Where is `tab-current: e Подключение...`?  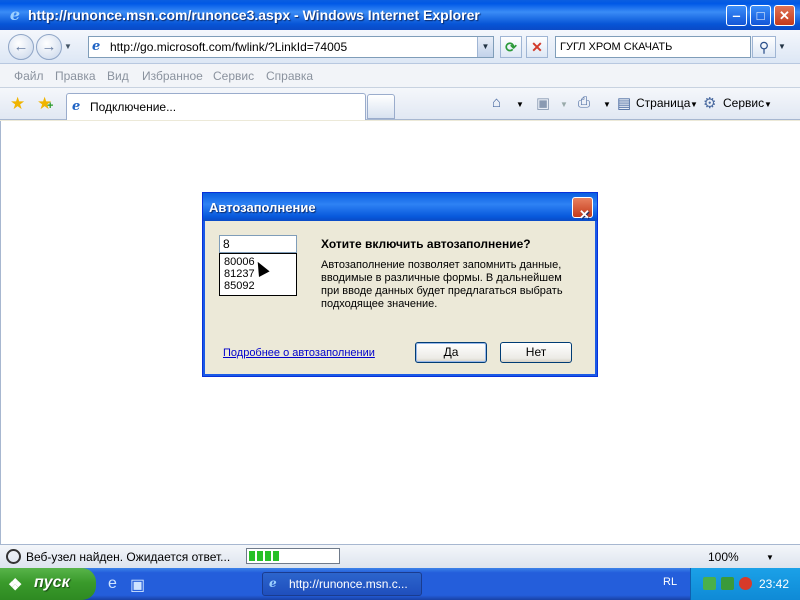 tab-current: e Подключение... is located at coordinates (216, 106).